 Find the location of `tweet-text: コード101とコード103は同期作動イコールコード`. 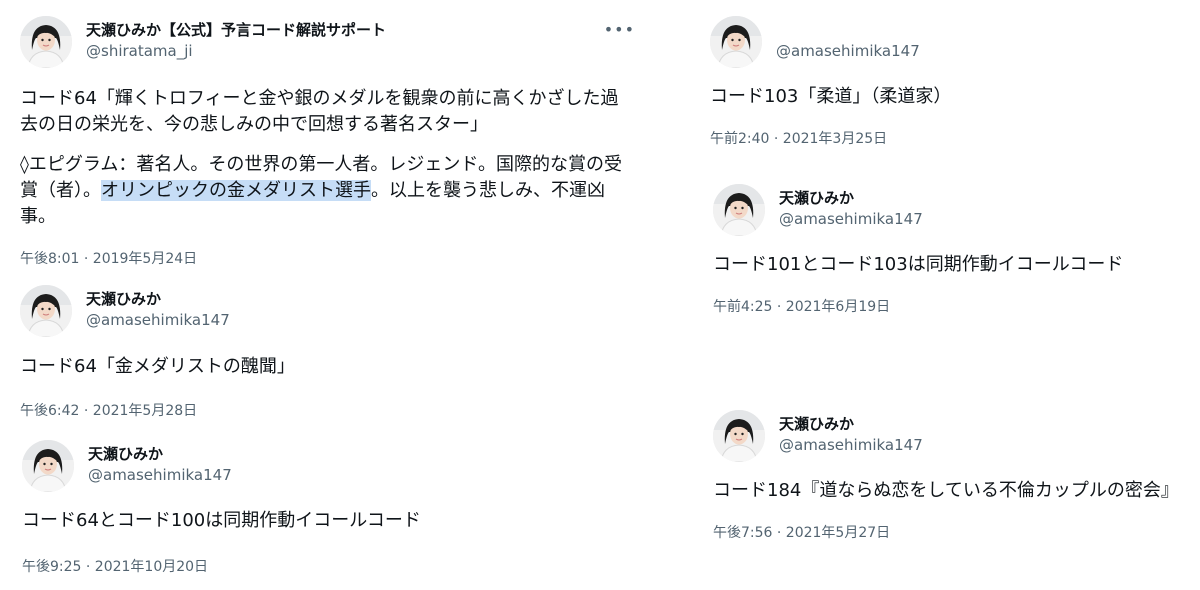

tweet-text: コード101とコード103は同期作動イコールコード is located at coordinates (918, 264).